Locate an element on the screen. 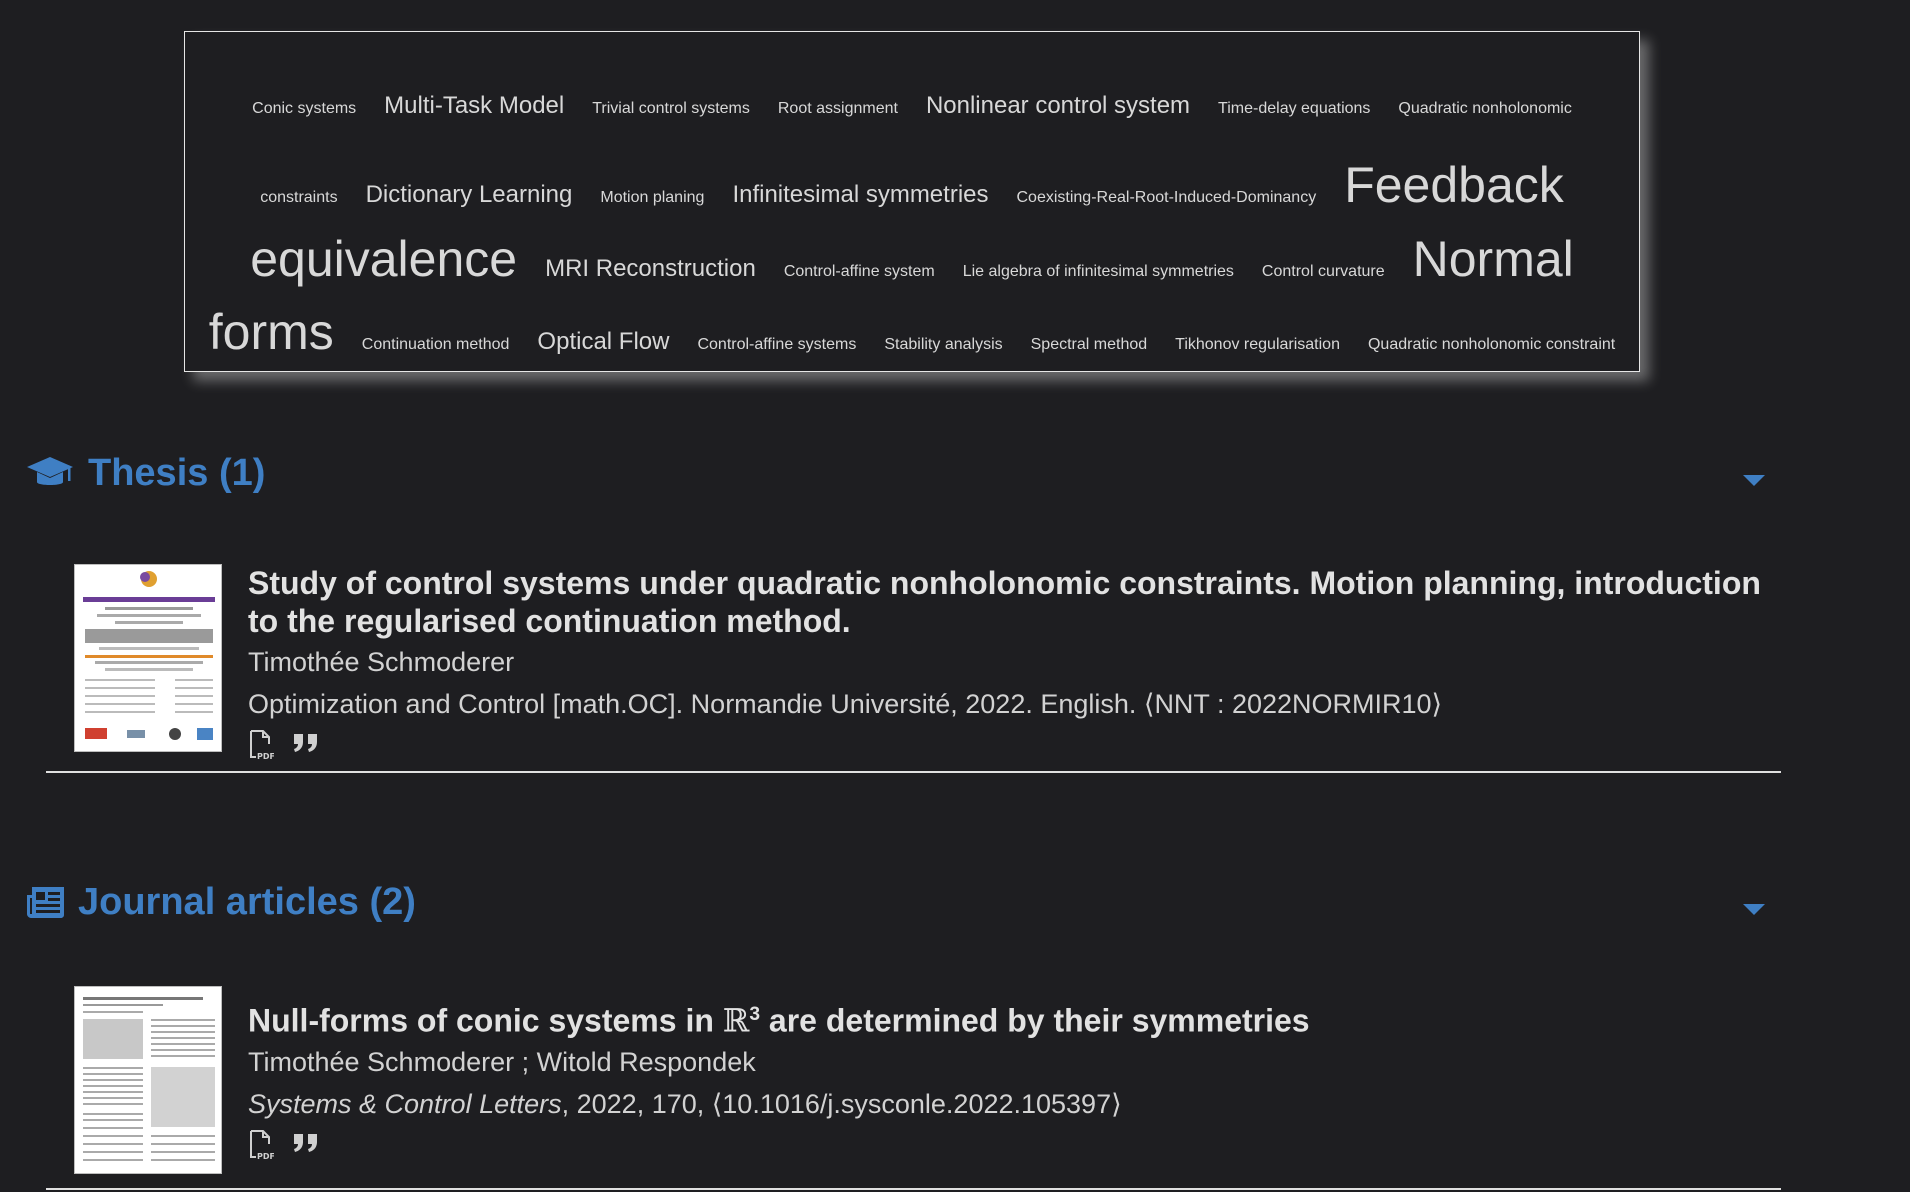  keyword-link: Spectral method is located at coordinates (1089, 345).